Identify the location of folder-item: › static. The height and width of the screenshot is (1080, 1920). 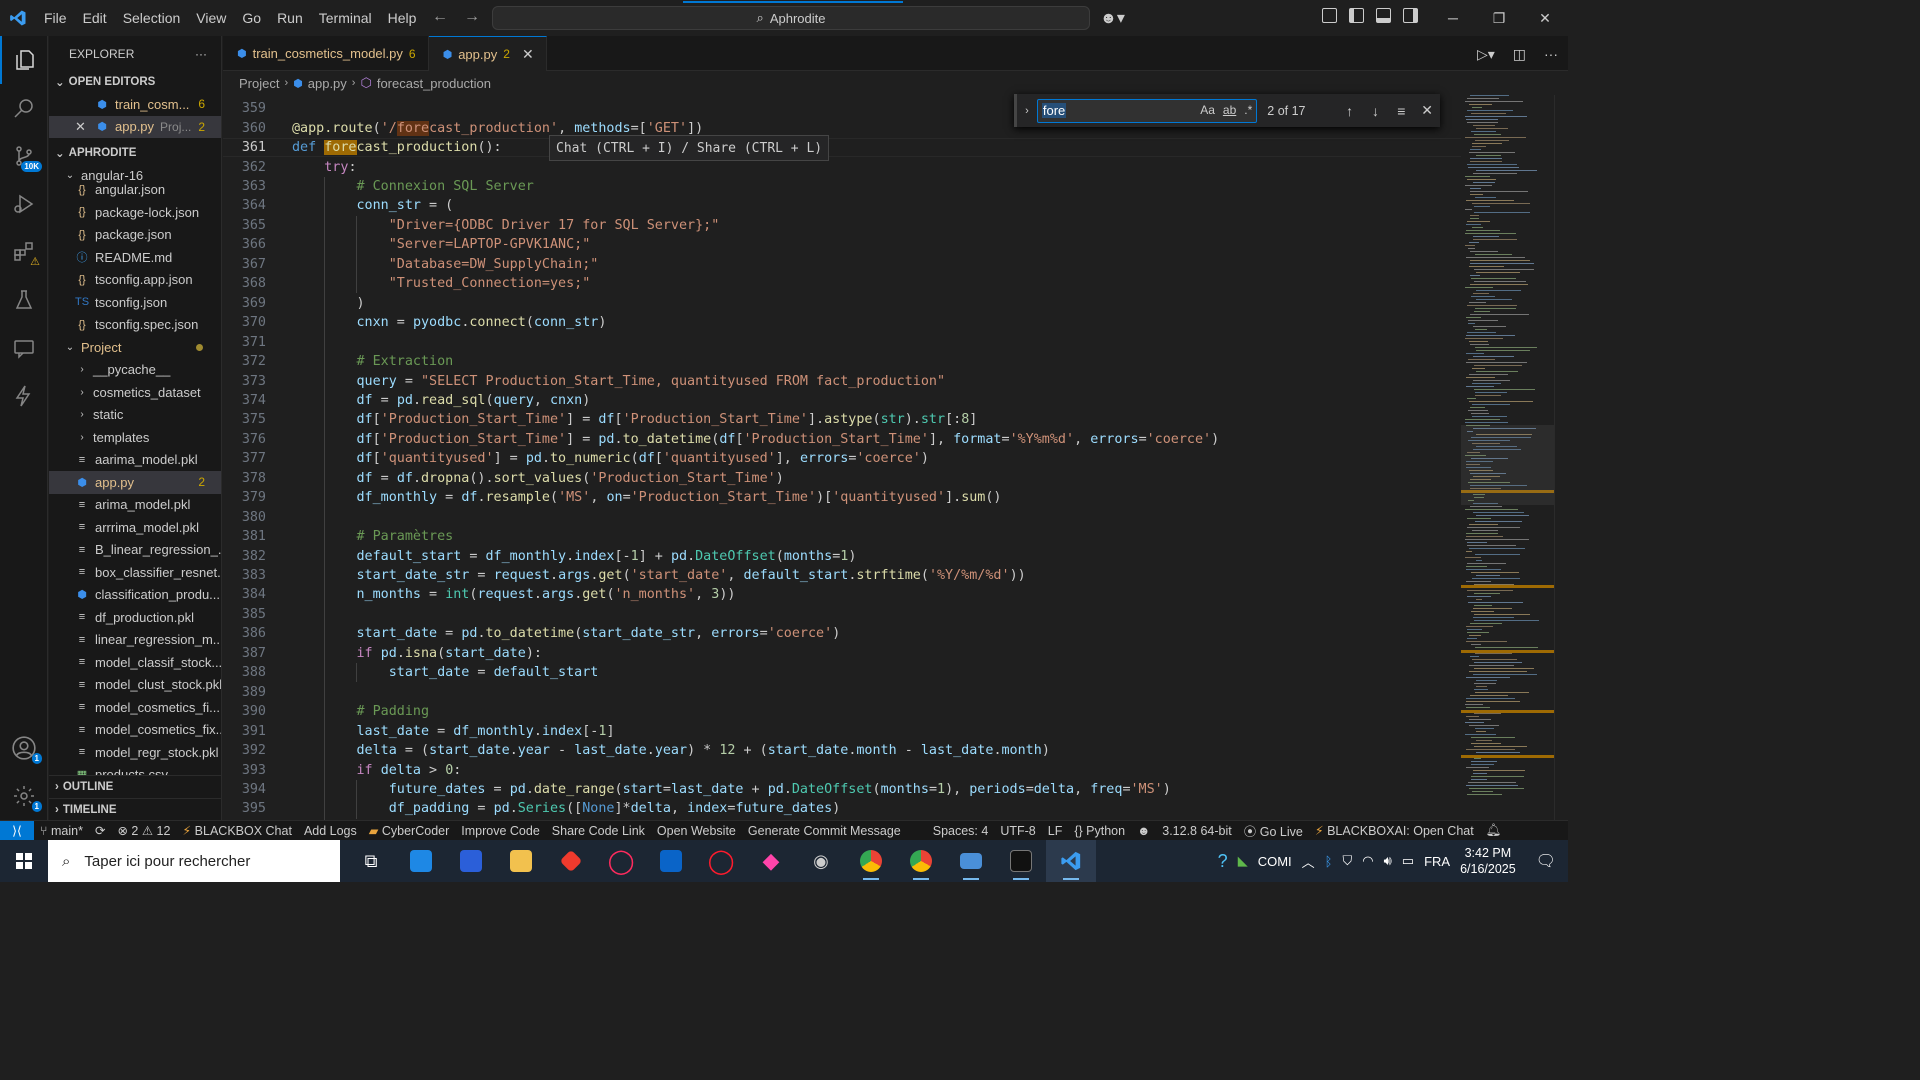
(135, 415).